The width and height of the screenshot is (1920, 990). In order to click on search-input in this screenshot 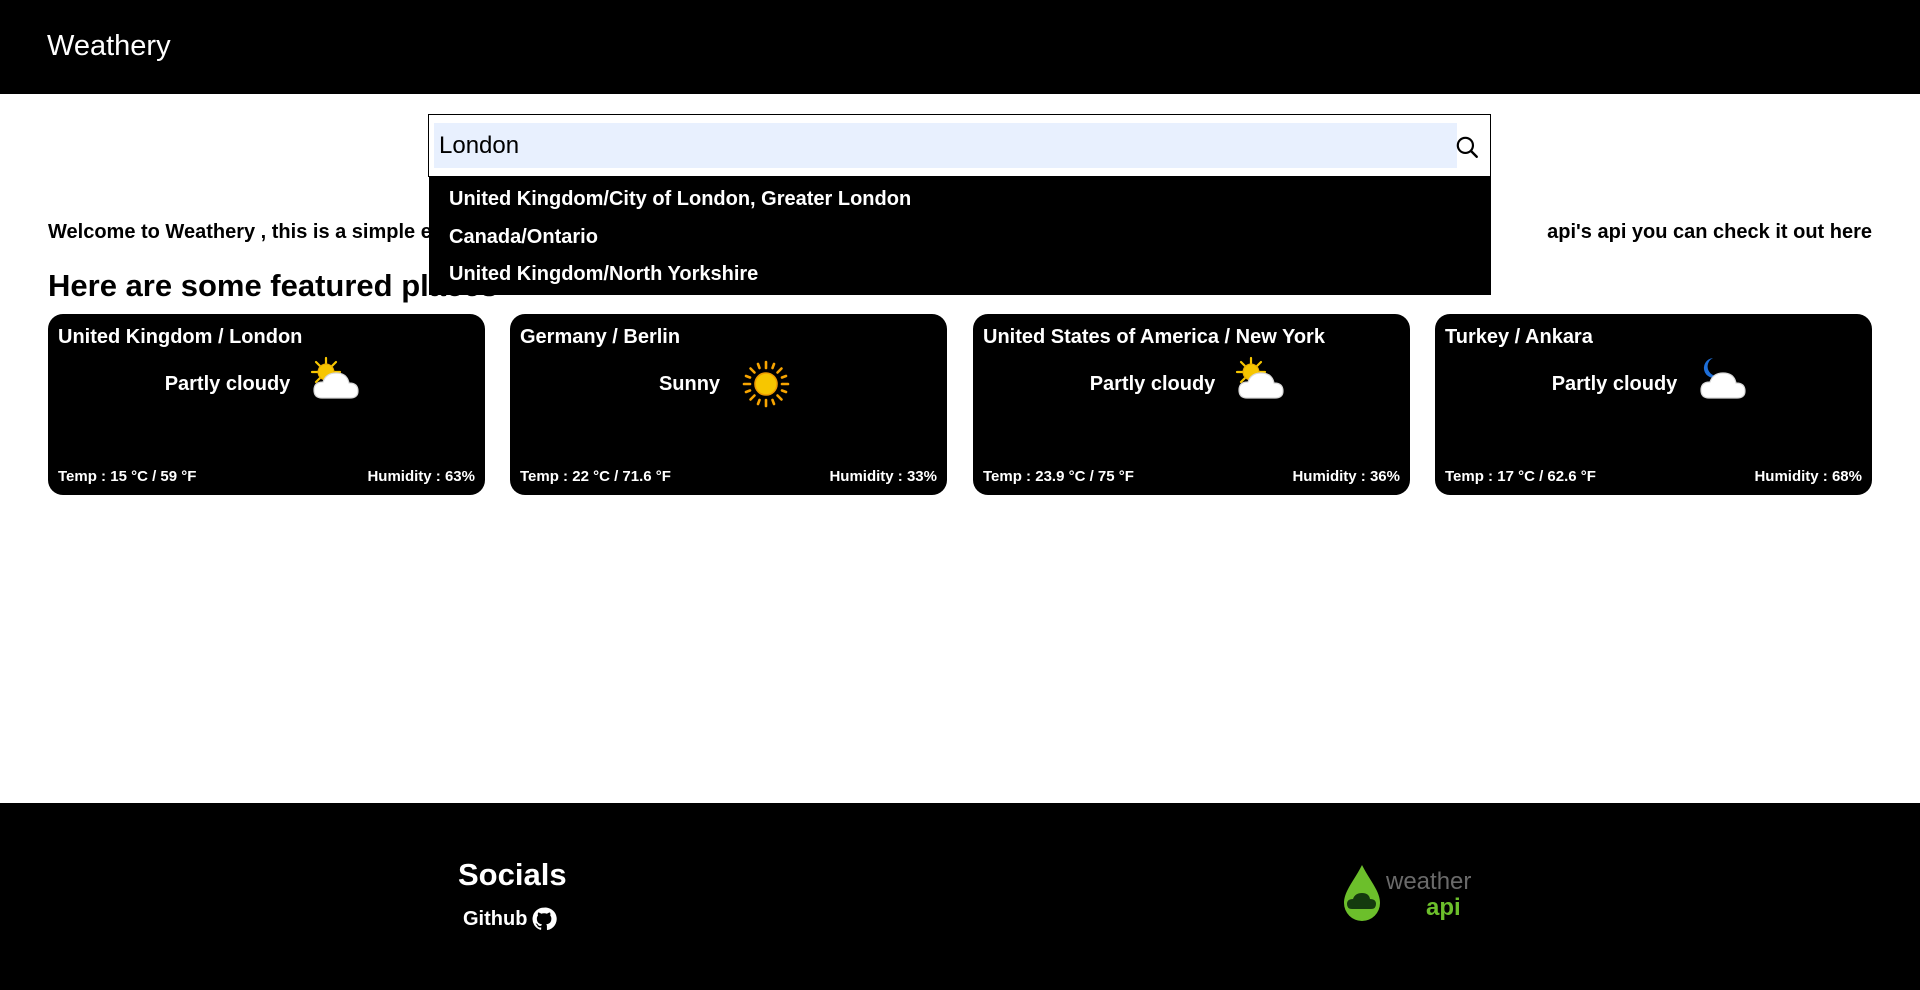, I will do `click(945, 145)`.